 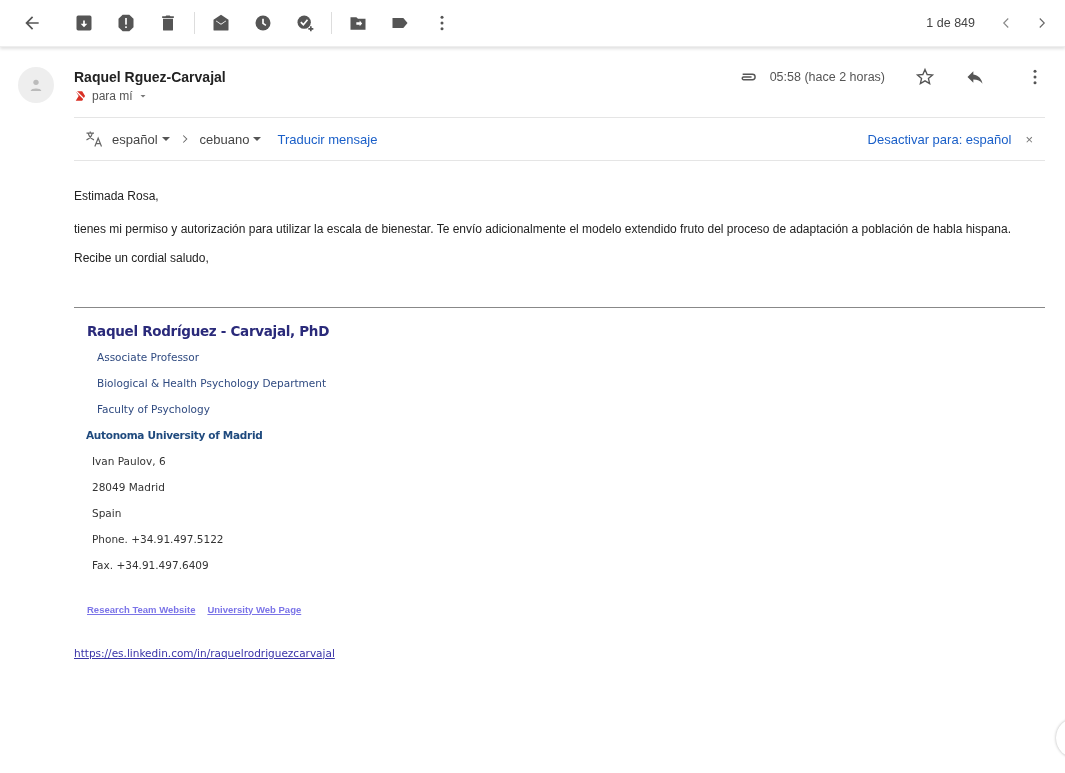 What do you see at coordinates (175, 435) in the screenshot?
I see `signature-organization: Autonoma University of Madrid` at bounding box center [175, 435].